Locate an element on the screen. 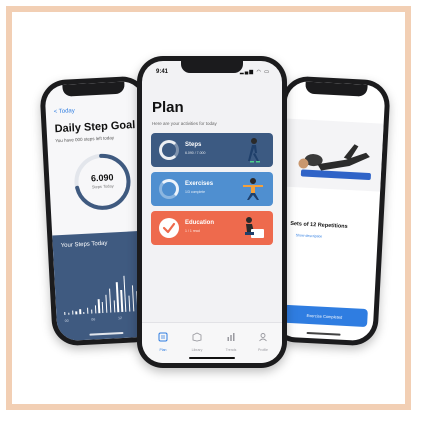  repetitions-title: Sets of 12 Repetitions is located at coordinates (319, 225).